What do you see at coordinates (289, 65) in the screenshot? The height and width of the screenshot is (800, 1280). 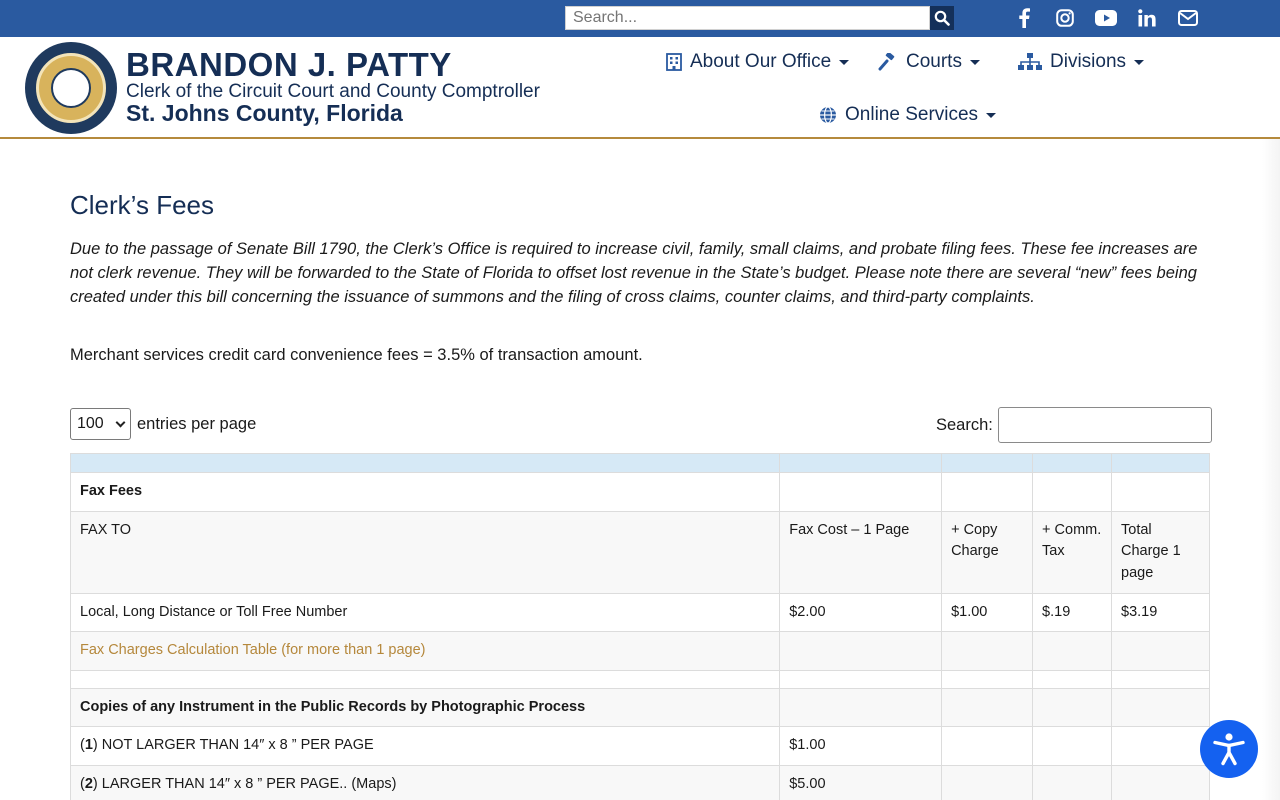 I see `clerk-name: BRANDON J. PATTY` at bounding box center [289, 65].